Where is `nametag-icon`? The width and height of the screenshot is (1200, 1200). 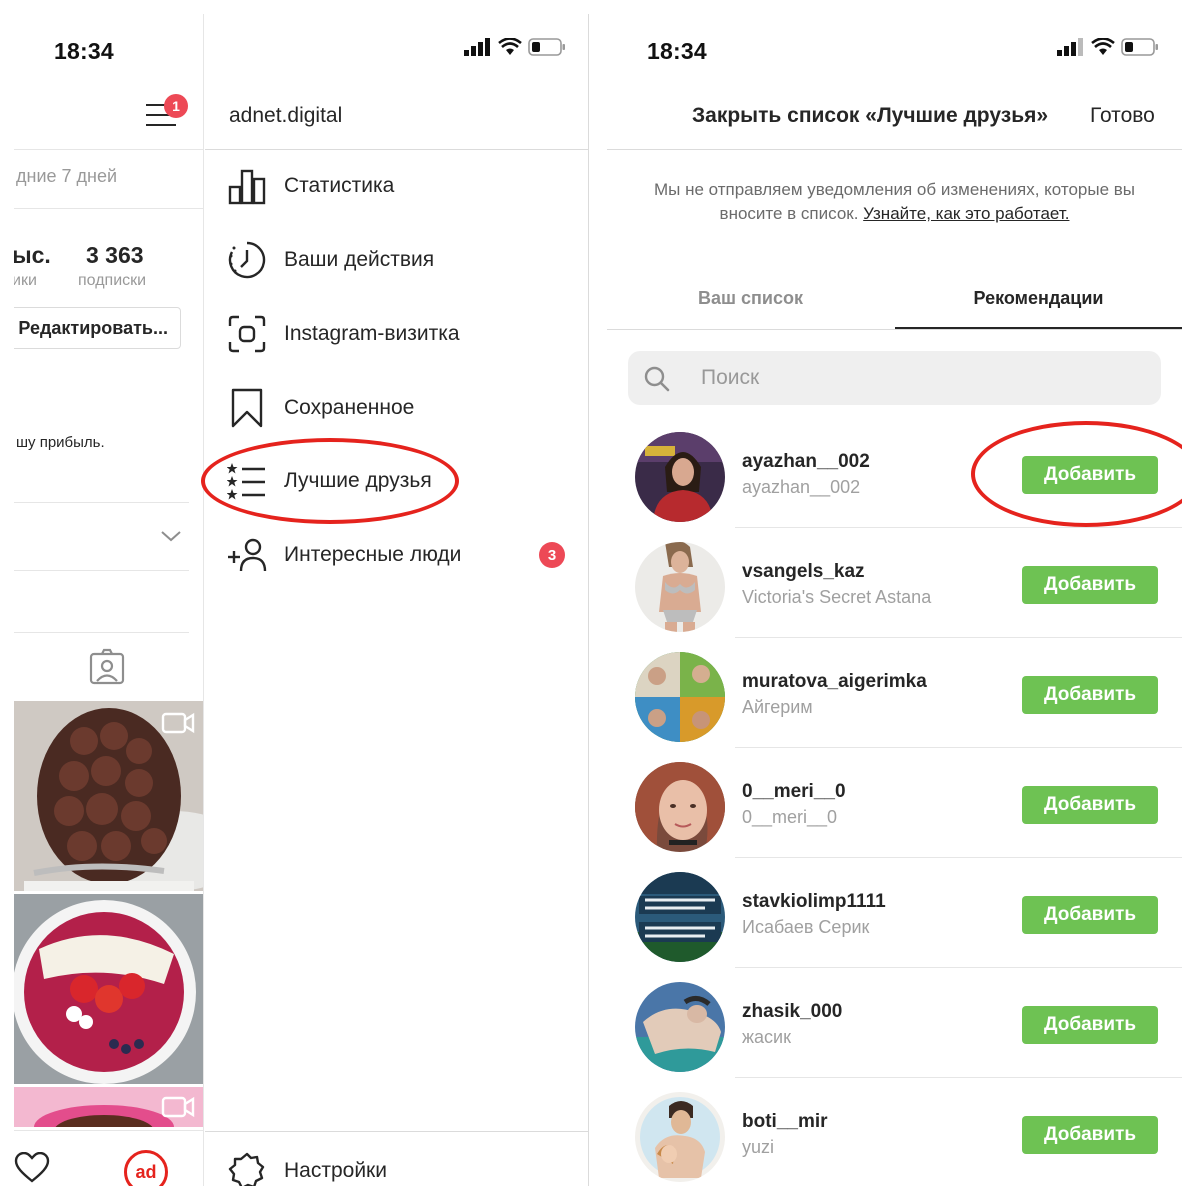
nametag-icon is located at coordinates (247, 334).